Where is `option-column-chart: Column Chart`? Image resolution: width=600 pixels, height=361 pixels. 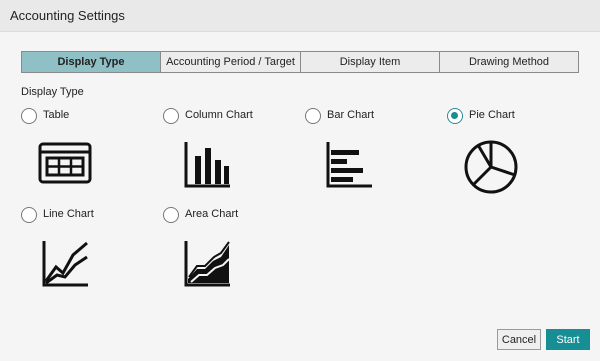 option-column-chart: Column Chart is located at coordinates (218, 150).